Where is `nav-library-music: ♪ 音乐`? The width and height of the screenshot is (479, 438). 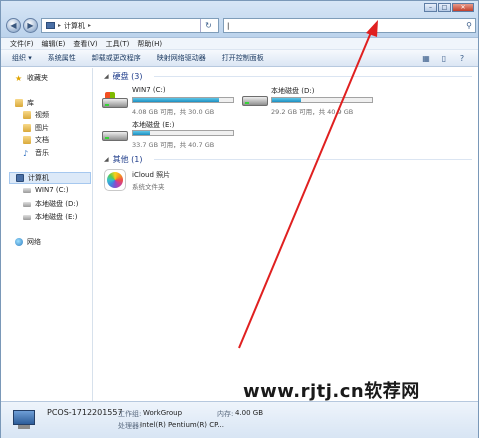
nav-library-music: ♪ 音乐 is located at coordinates (36, 153).